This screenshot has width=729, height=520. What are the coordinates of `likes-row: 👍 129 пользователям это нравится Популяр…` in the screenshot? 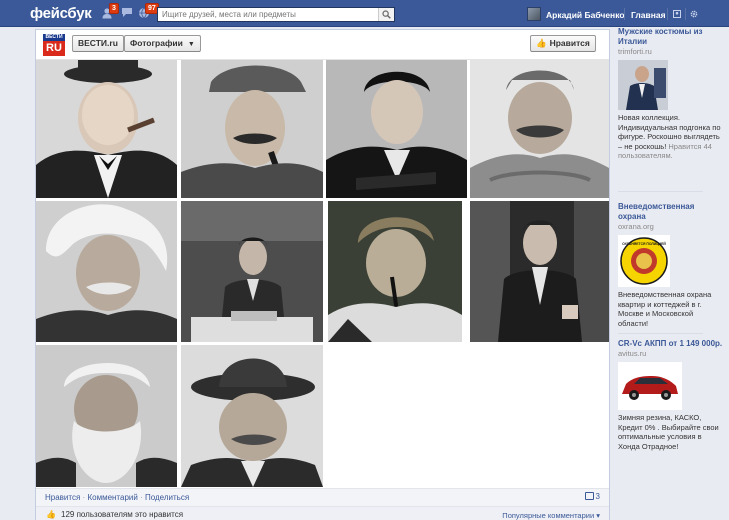 It's located at (322, 513).